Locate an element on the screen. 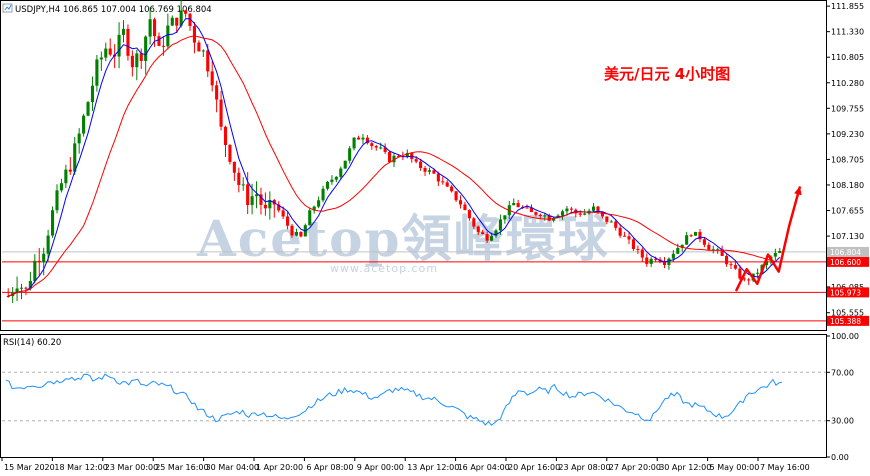  x-tick-label: 5 May 00:00 is located at coordinates (735, 467).